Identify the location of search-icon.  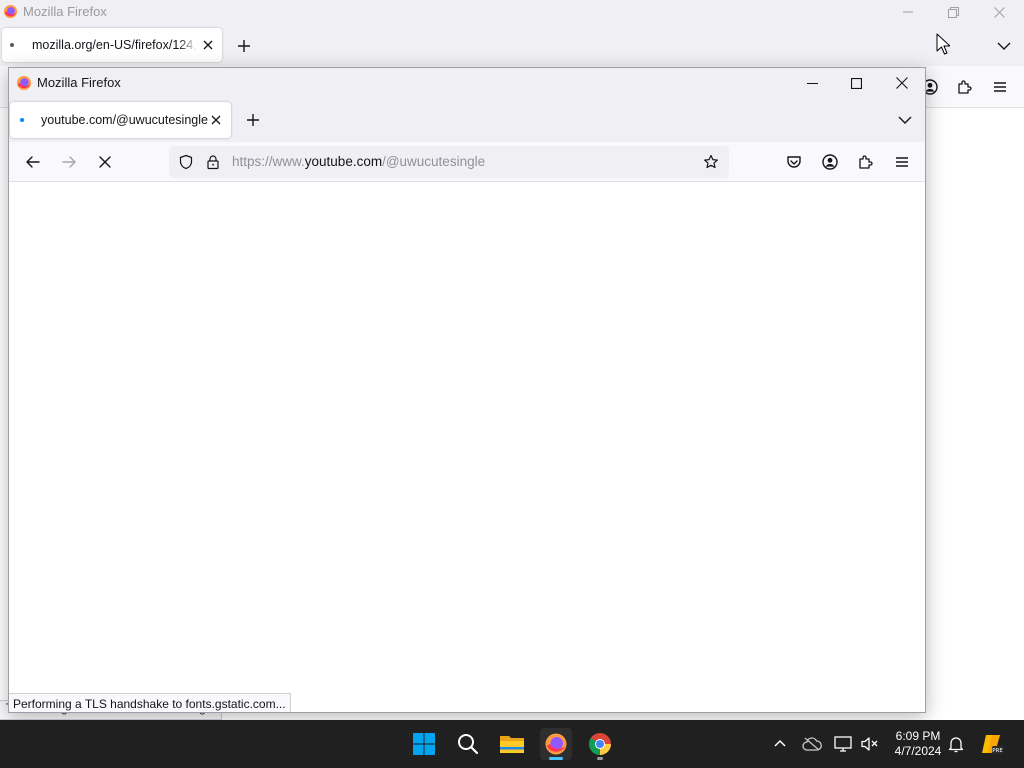
(468, 744).